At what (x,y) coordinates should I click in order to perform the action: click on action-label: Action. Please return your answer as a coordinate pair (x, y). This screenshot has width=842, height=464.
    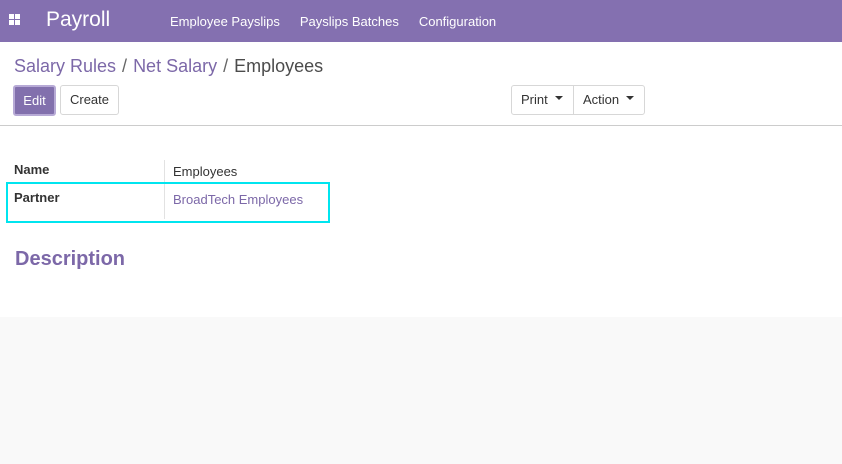
    Looking at the image, I should click on (601, 99).